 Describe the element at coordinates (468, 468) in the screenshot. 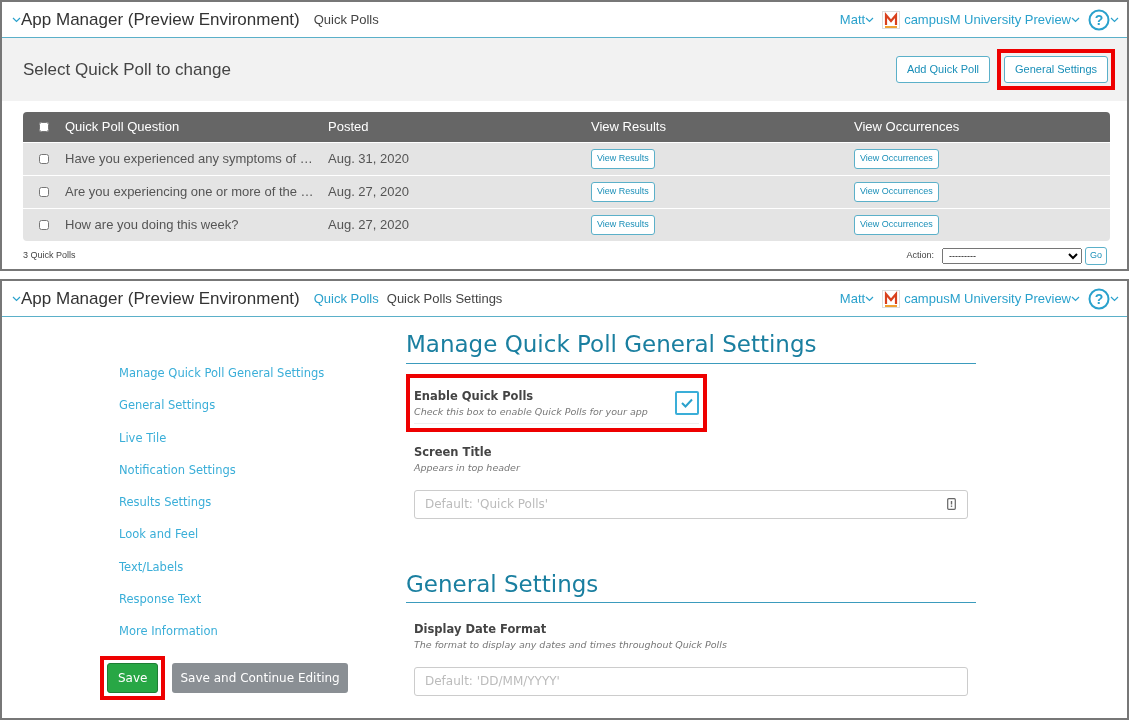

I see `help-text: Appears in top header` at that location.